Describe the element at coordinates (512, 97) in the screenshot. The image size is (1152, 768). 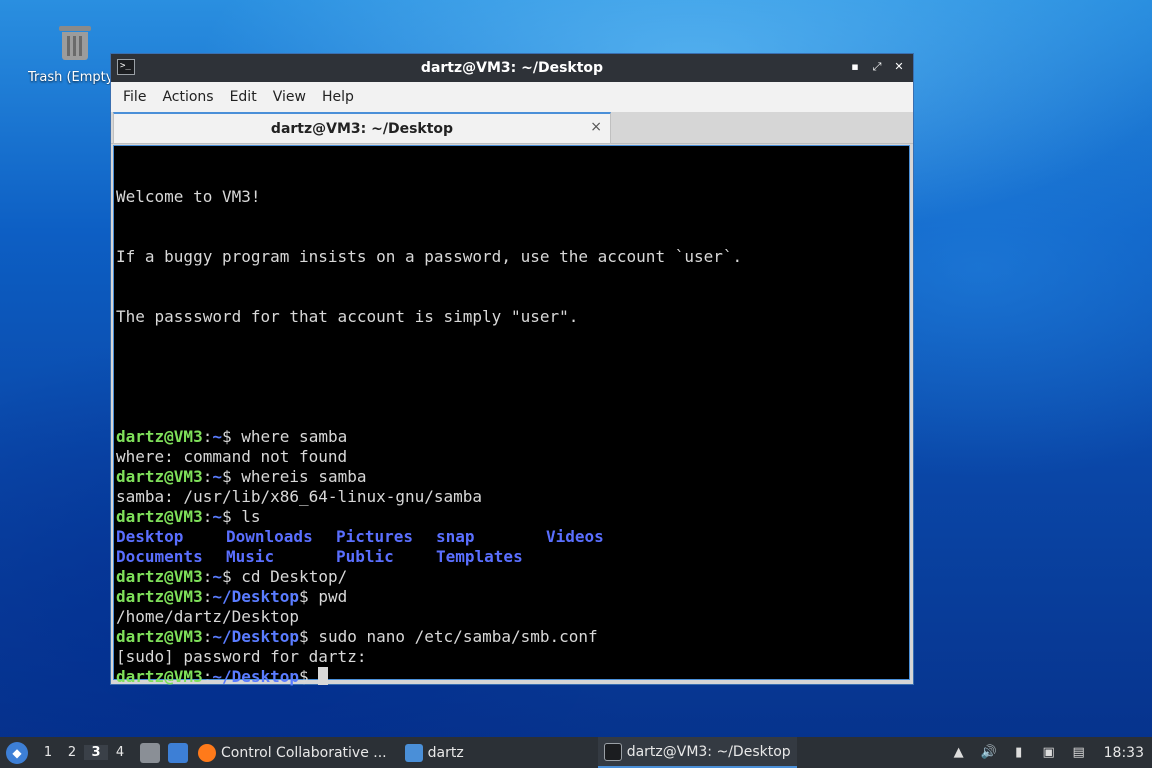
I see `menubar: File Actions Edit View Help` at that location.